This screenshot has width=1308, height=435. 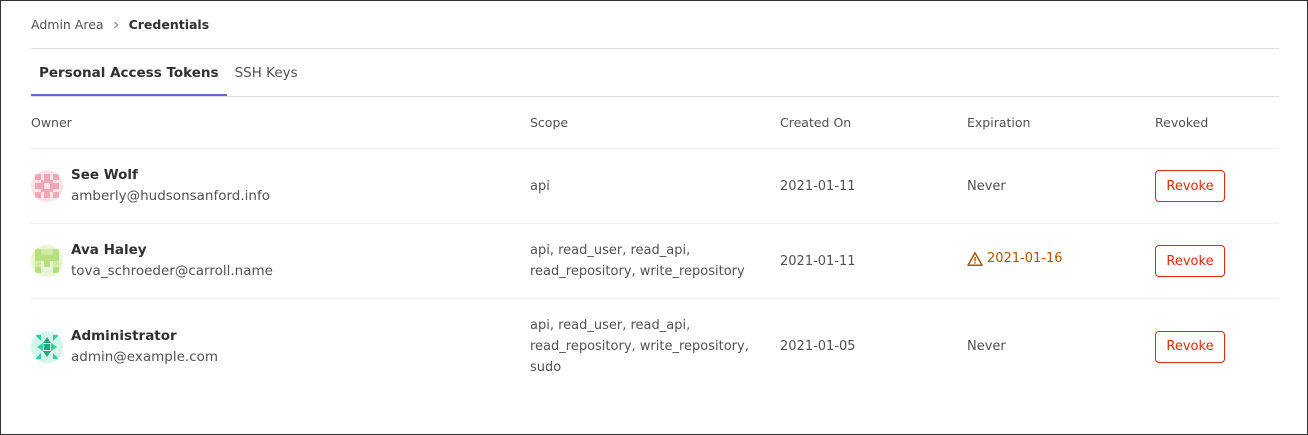 What do you see at coordinates (170, 175) in the screenshot?
I see `owner-name: See Wolf` at bounding box center [170, 175].